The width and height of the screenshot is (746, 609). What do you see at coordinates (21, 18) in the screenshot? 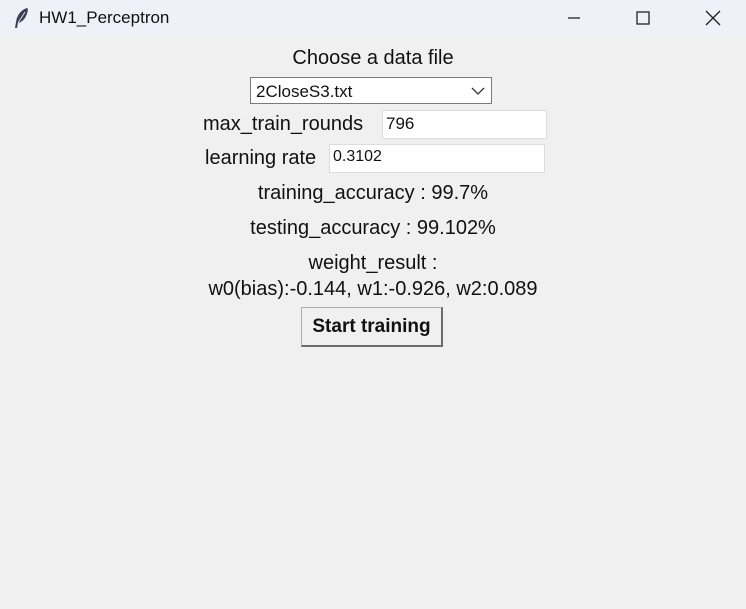
I see `feather-icon` at bounding box center [21, 18].